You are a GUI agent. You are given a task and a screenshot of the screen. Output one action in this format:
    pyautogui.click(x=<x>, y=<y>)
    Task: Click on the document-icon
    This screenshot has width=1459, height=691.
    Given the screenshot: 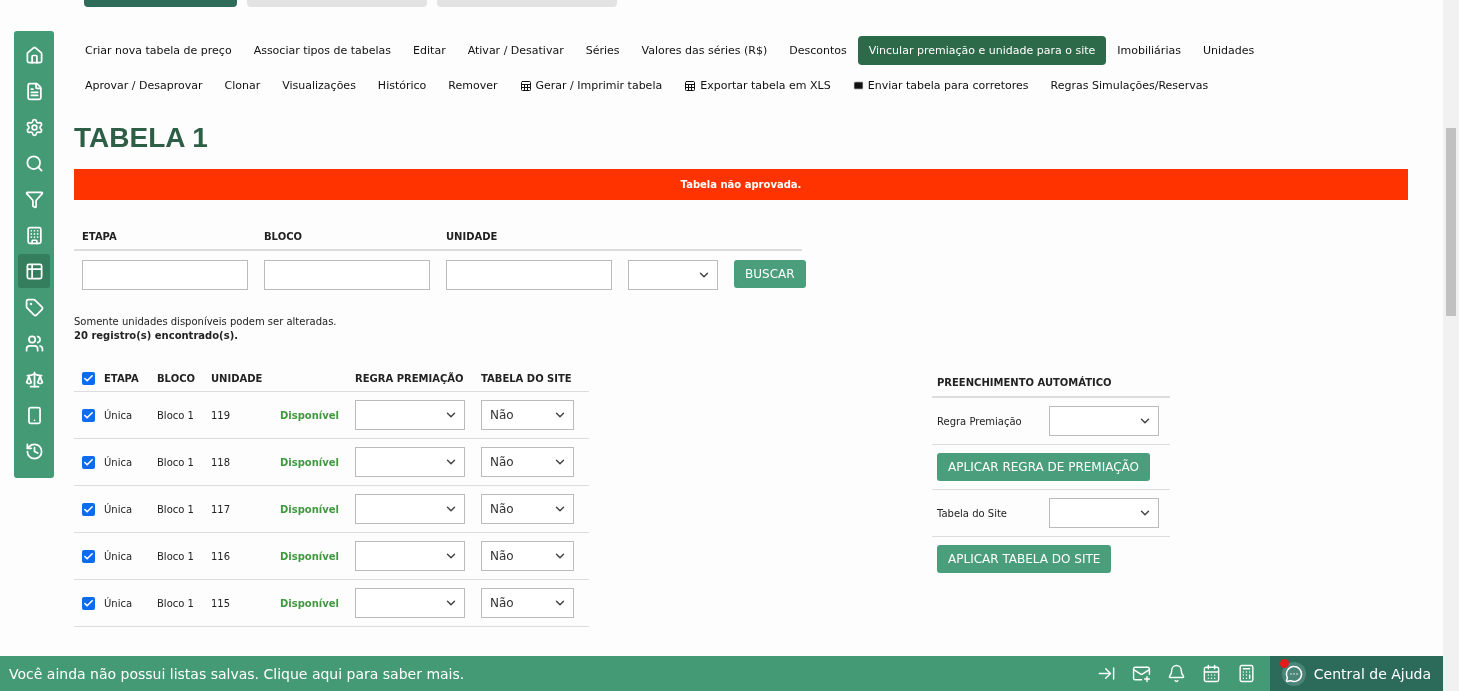 What is the action you would take?
    pyautogui.click(x=34, y=91)
    